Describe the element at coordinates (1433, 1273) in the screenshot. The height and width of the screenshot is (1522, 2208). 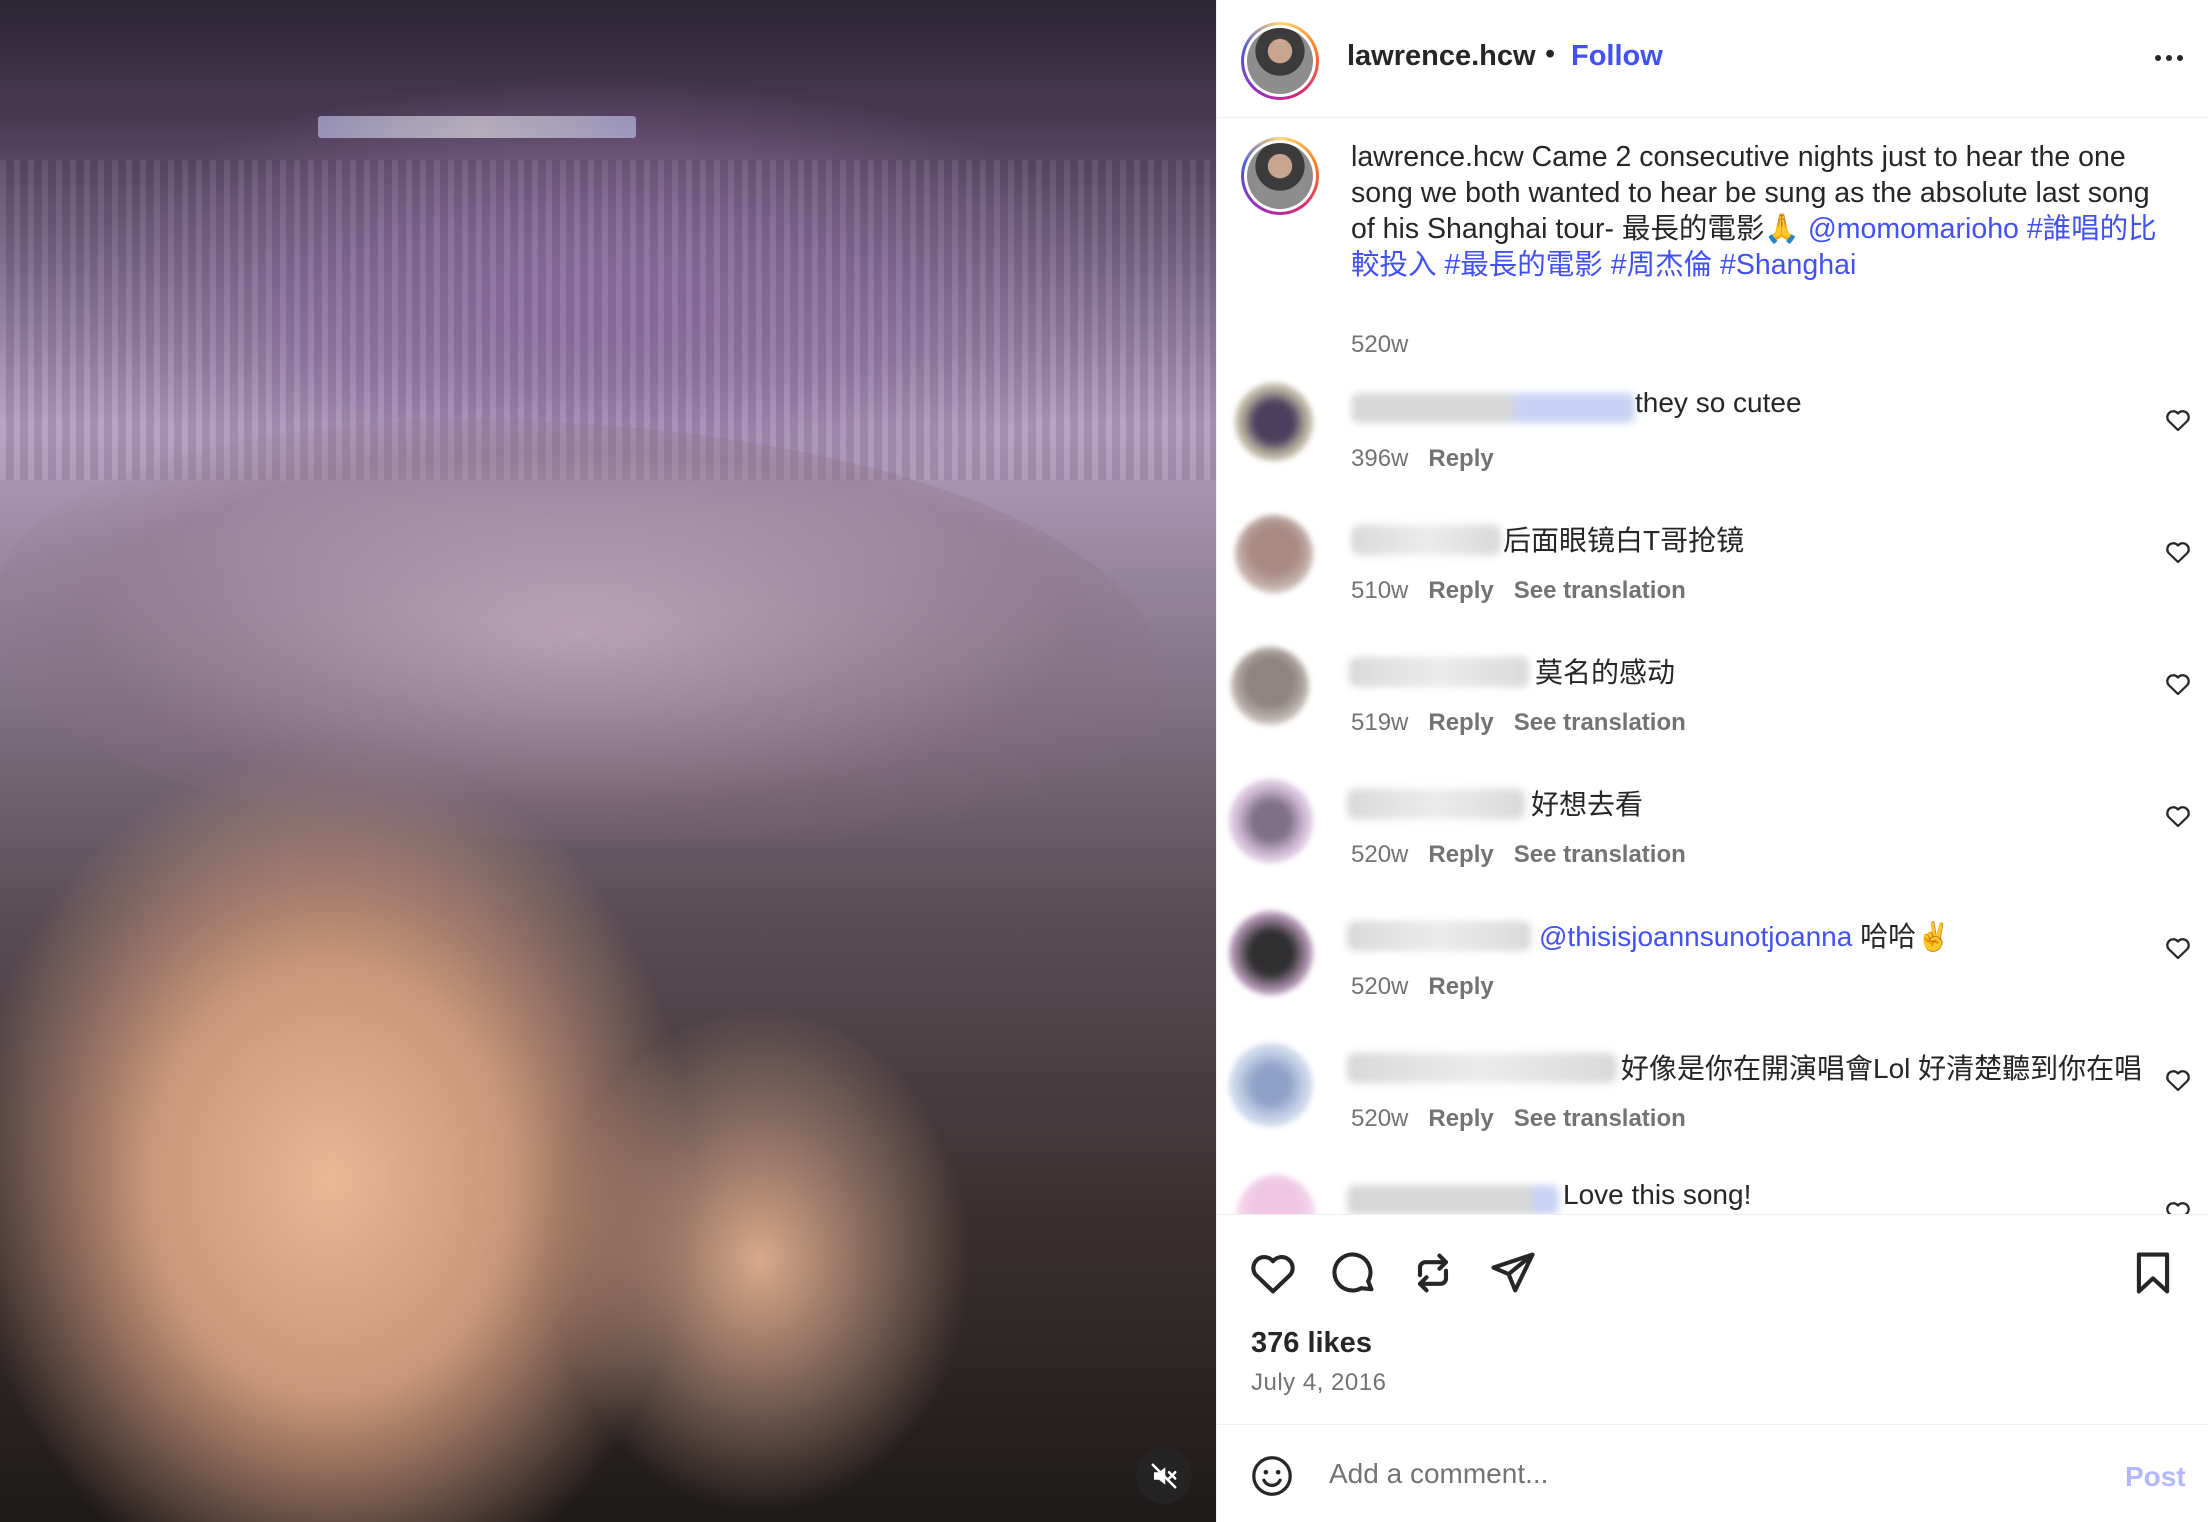
I see `repost-icon` at that location.